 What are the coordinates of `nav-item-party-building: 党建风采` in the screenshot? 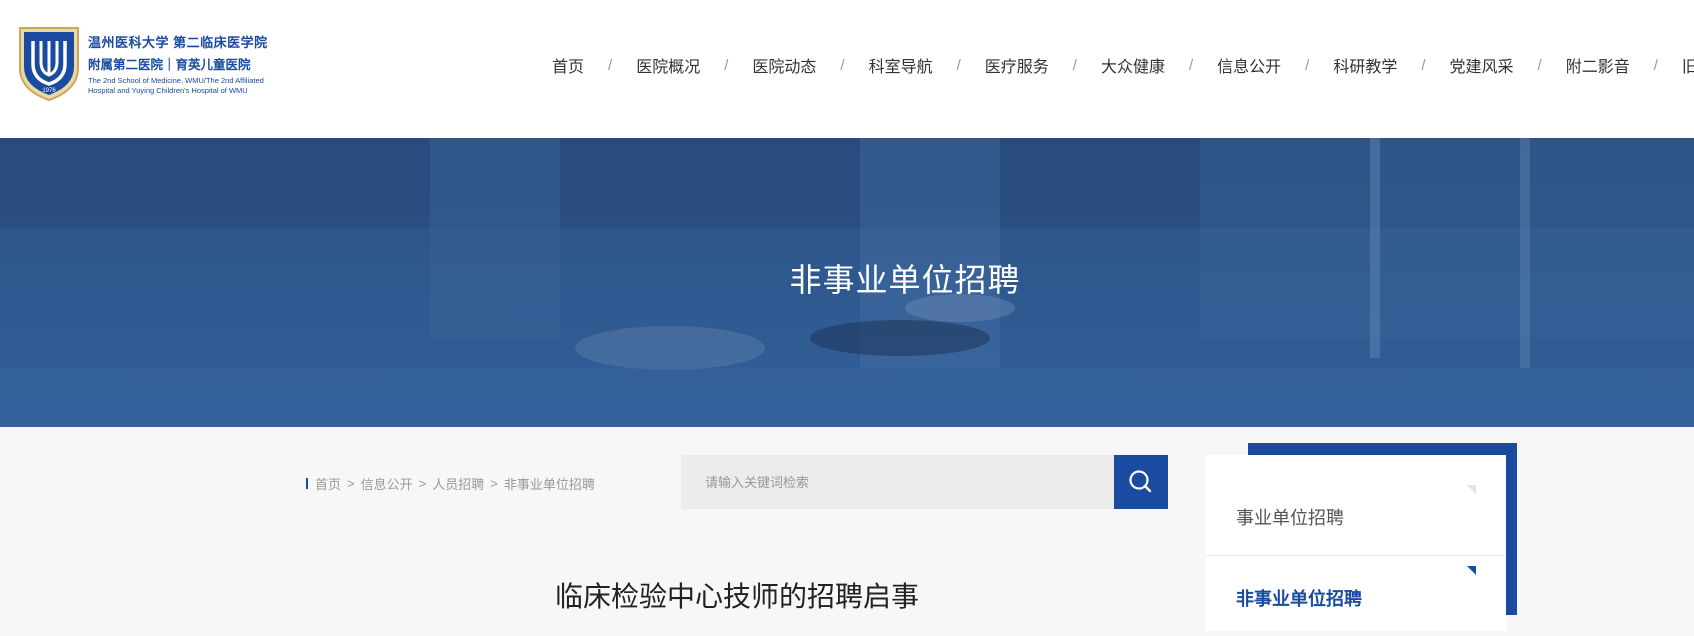 It's located at (1482, 65).